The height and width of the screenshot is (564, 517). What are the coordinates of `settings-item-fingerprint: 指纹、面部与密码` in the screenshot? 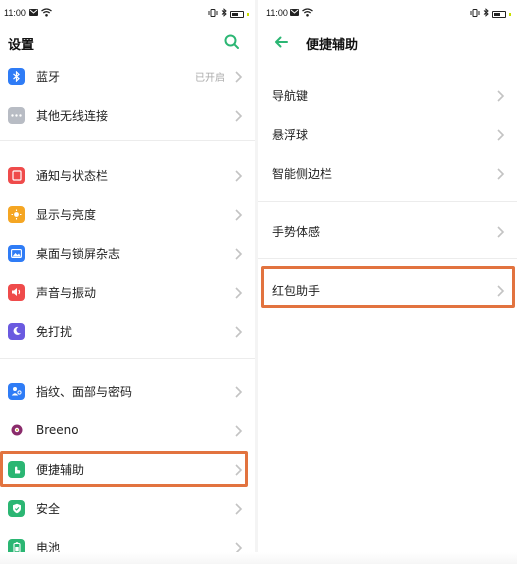 It's located at (127, 391).